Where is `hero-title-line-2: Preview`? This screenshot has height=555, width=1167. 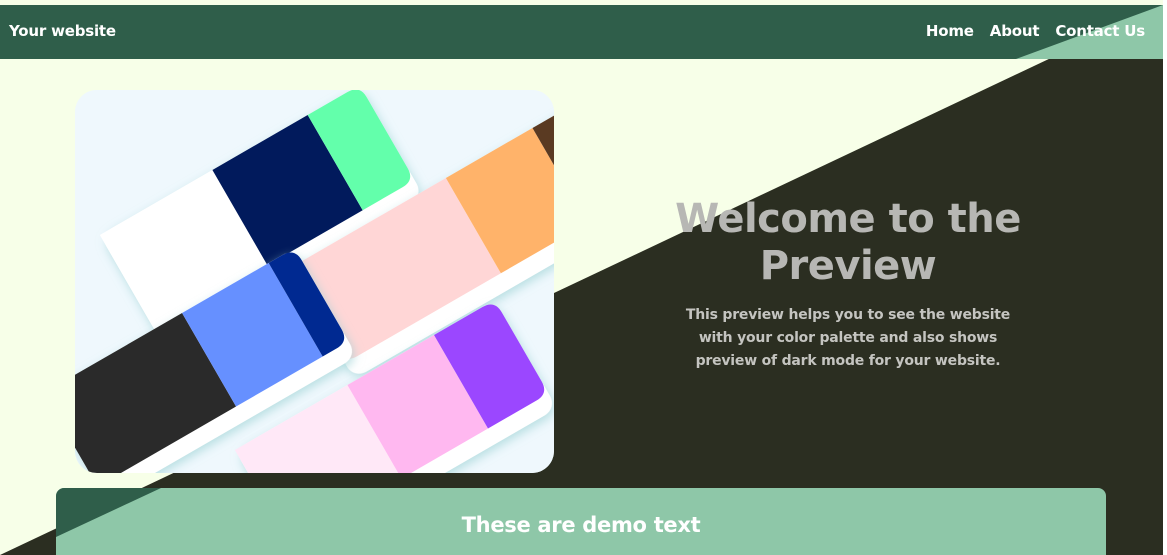
hero-title-line-2: Preview is located at coordinates (848, 266).